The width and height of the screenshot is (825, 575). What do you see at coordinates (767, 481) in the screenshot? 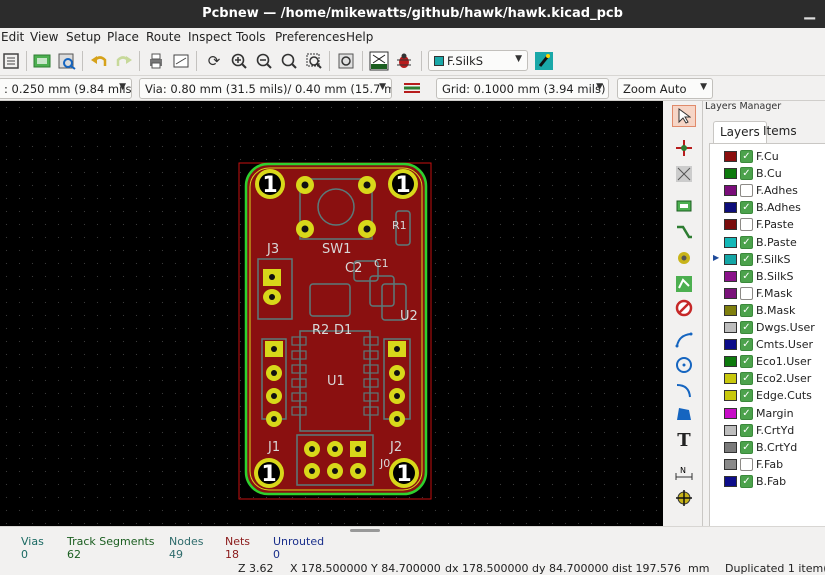
I see `layer-row: ✓ B.Fab` at bounding box center [767, 481].